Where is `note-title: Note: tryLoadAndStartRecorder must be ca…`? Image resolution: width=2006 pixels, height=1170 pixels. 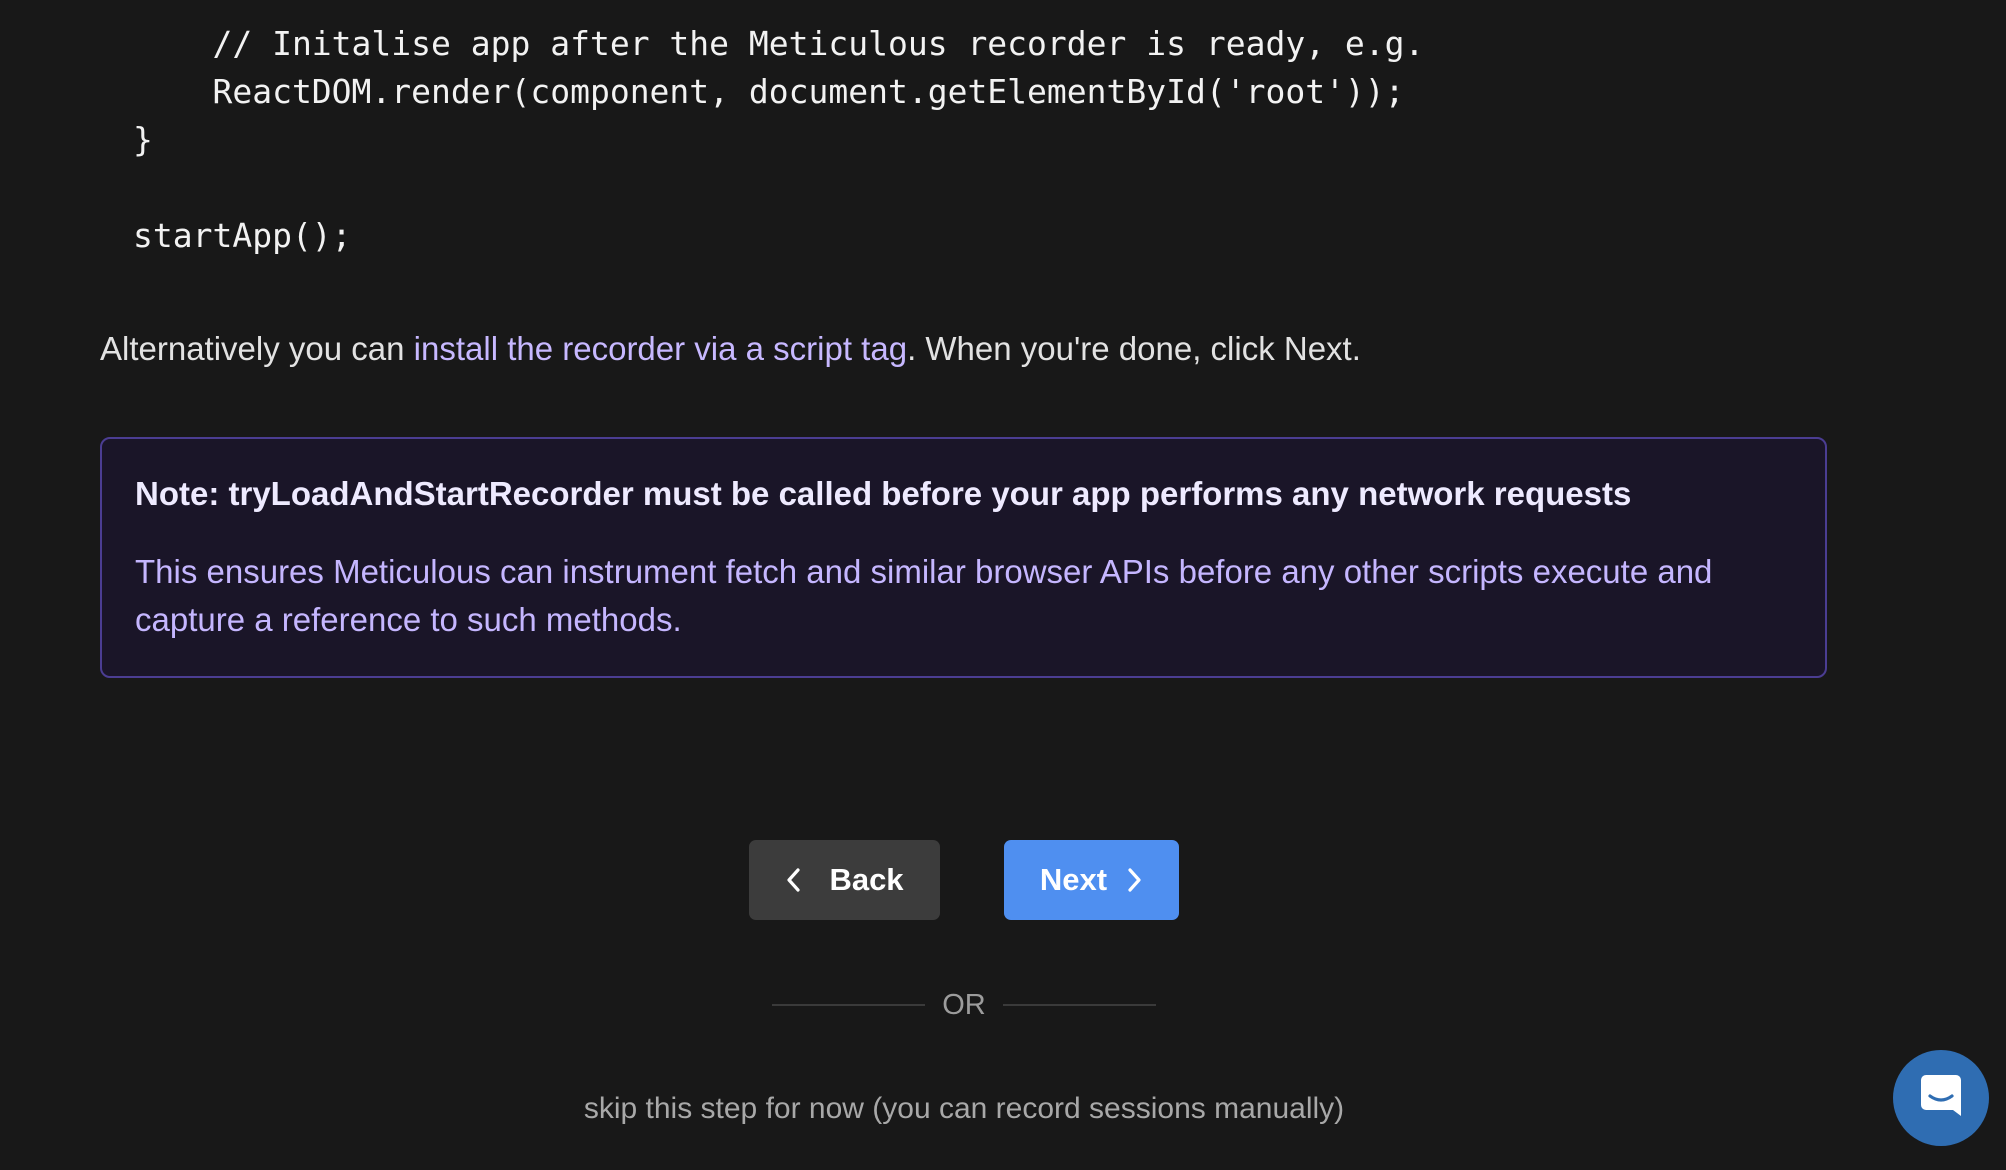 note-title: Note: tryLoadAndStartRecorder must be ca… is located at coordinates (883, 493).